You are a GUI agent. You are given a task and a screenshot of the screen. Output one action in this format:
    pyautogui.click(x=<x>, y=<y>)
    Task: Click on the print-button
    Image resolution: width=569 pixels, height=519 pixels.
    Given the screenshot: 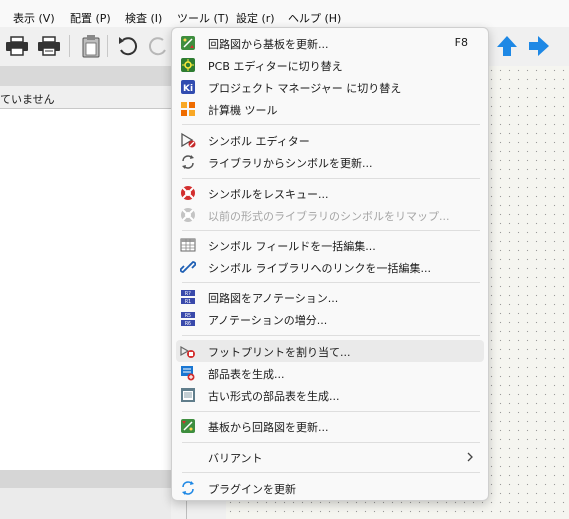 What is the action you would take?
    pyautogui.click(x=17, y=46)
    